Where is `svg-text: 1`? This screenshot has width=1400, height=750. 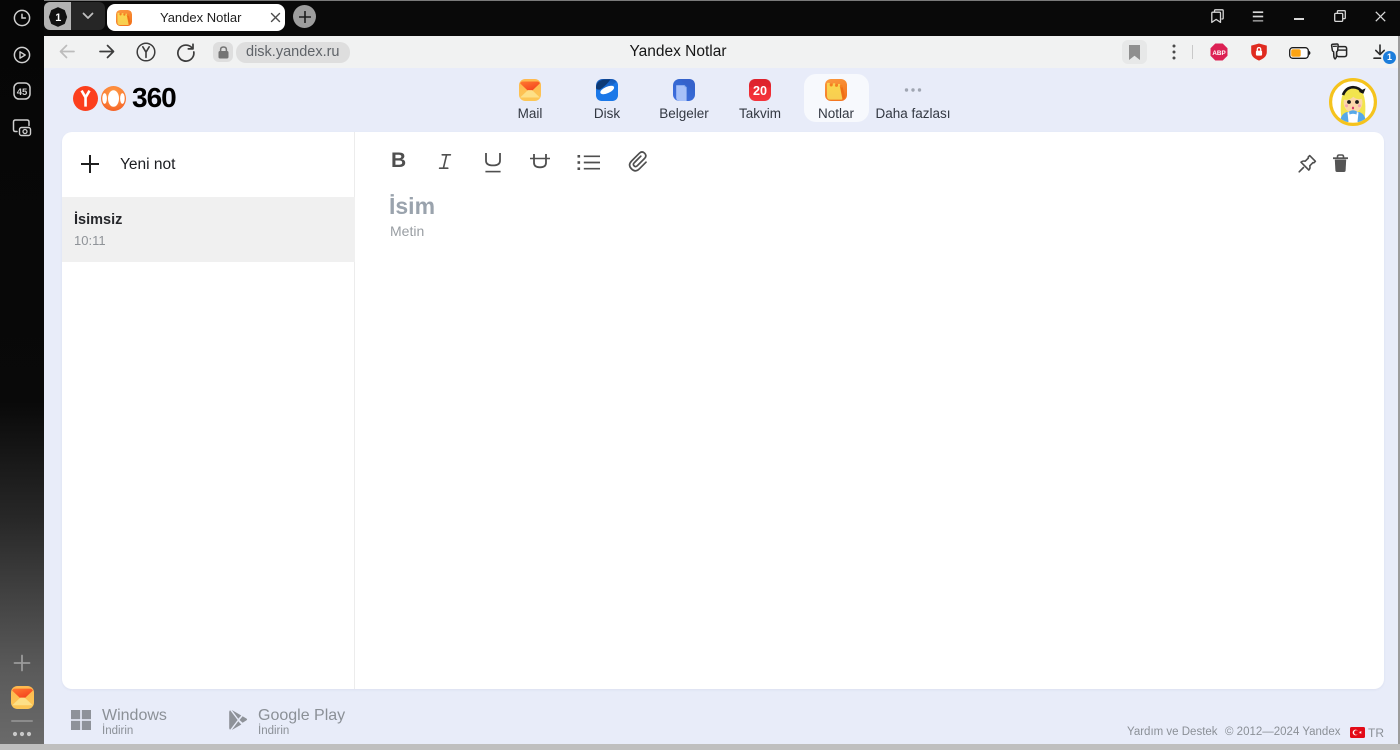
svg-text: 1 is located at coordinates (58, 18).